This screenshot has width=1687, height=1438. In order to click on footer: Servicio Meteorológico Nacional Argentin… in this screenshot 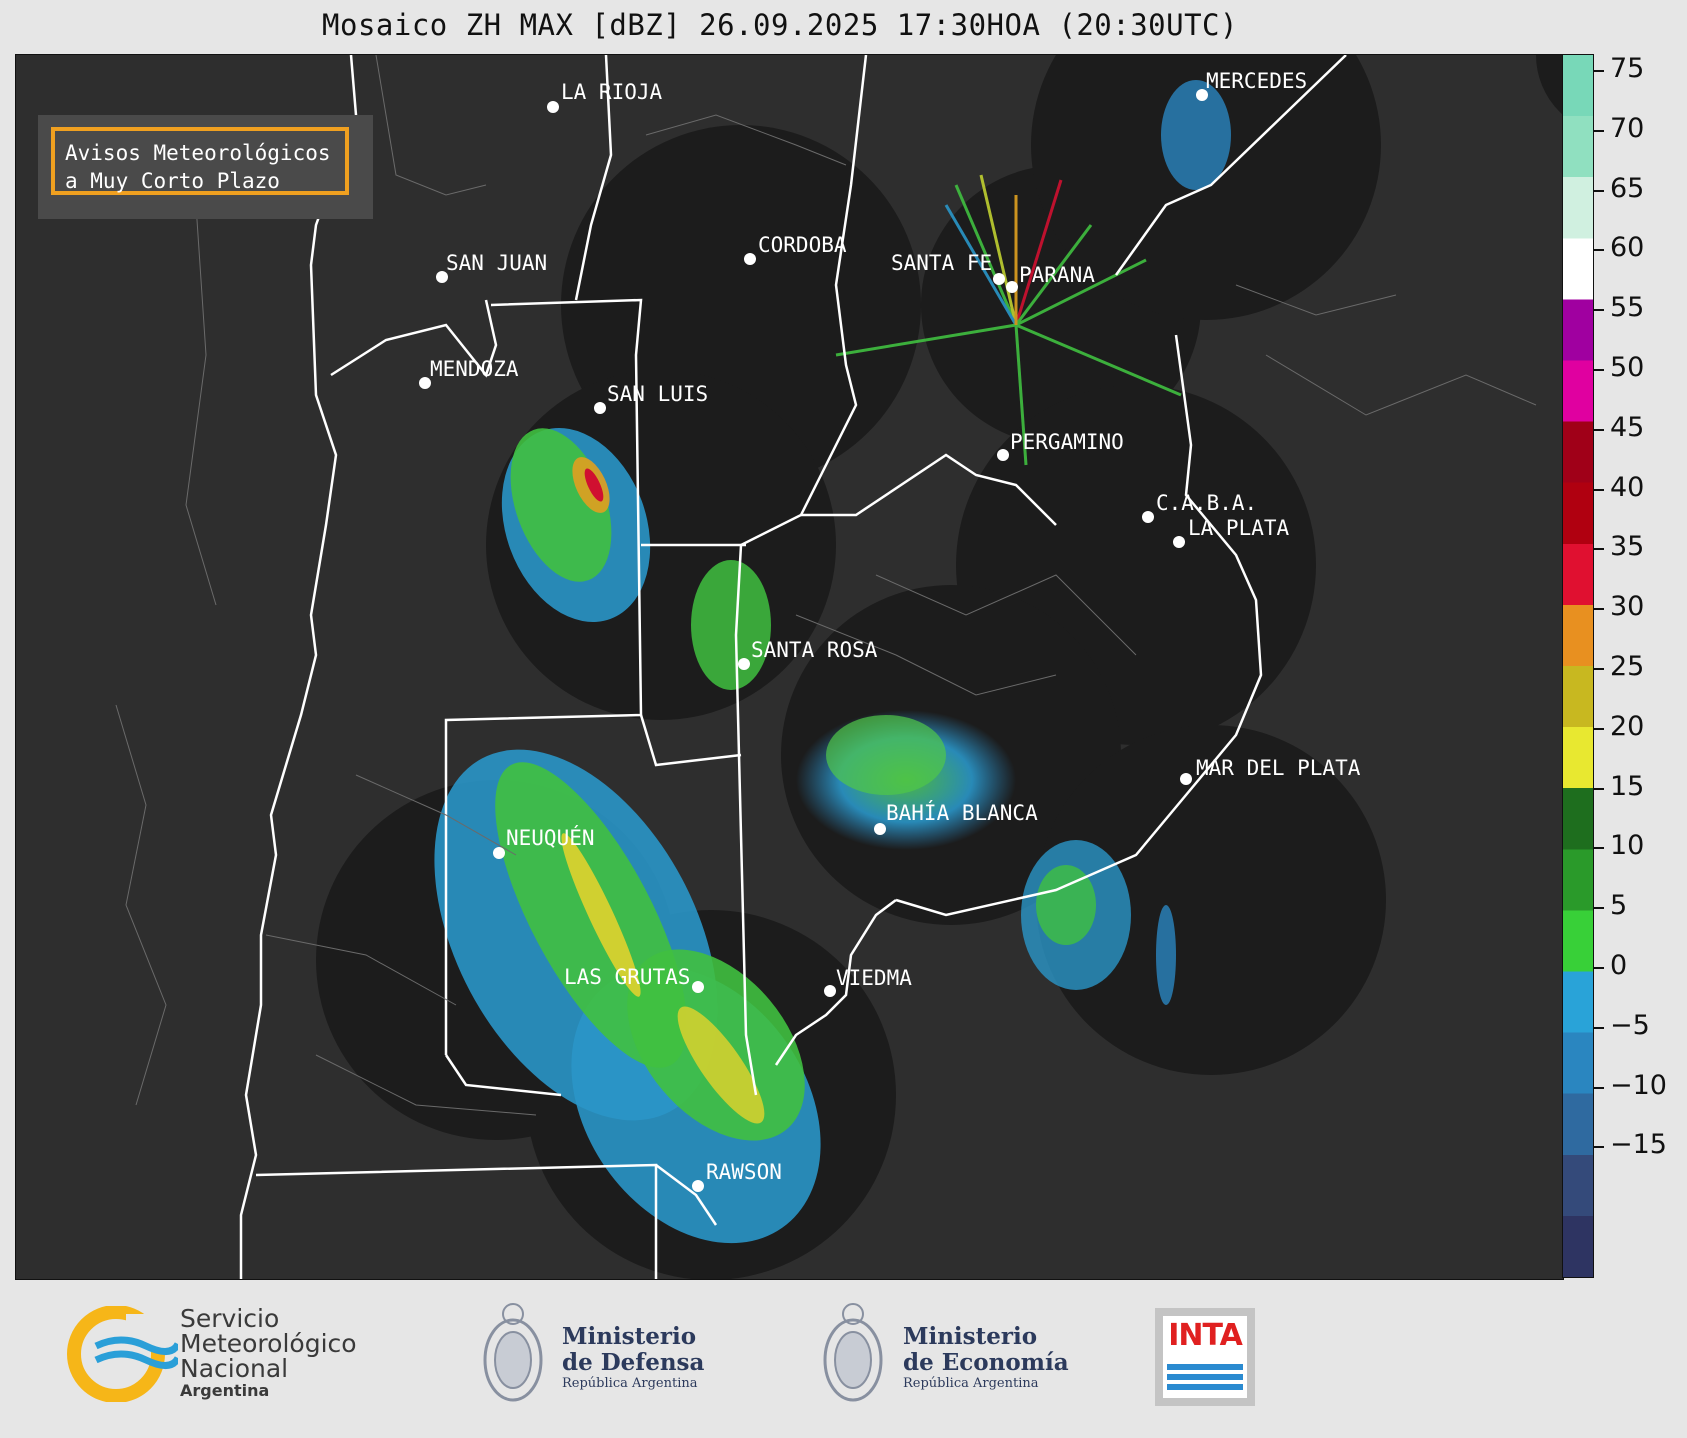, I will do `click(843, 1359)`.